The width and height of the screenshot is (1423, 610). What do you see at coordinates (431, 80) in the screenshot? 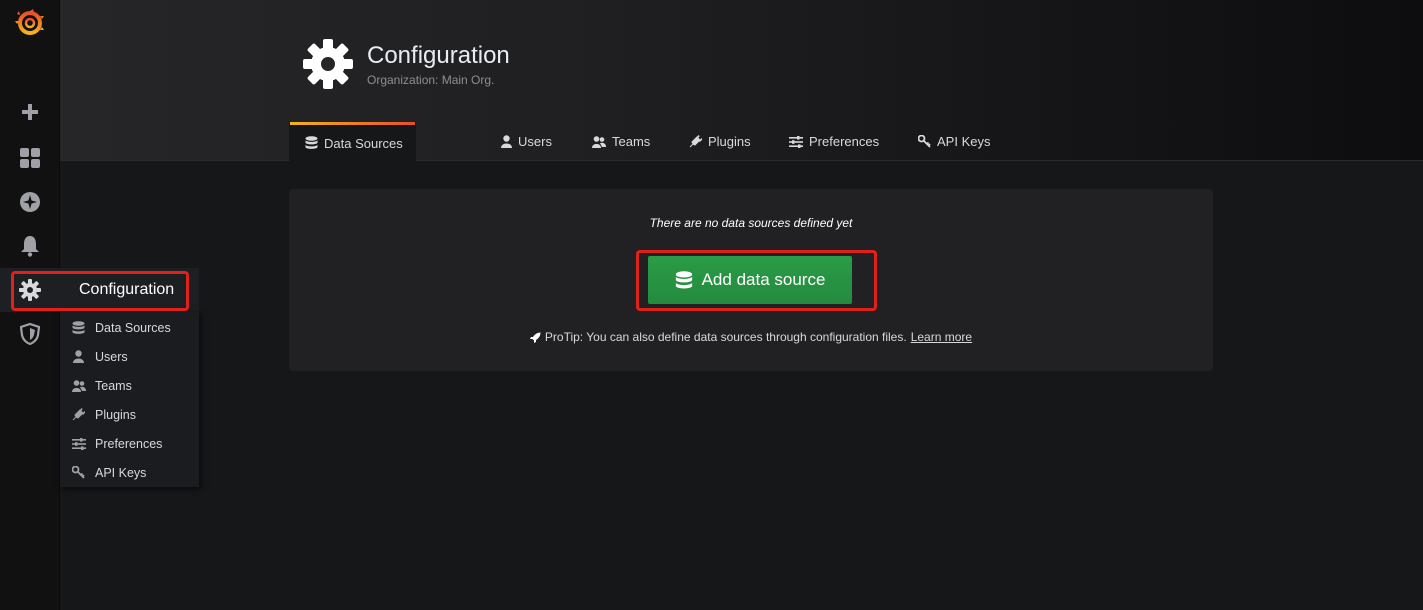
I see `page-subtitle: Organization: Main Org.` at bounding box center [431, 80].